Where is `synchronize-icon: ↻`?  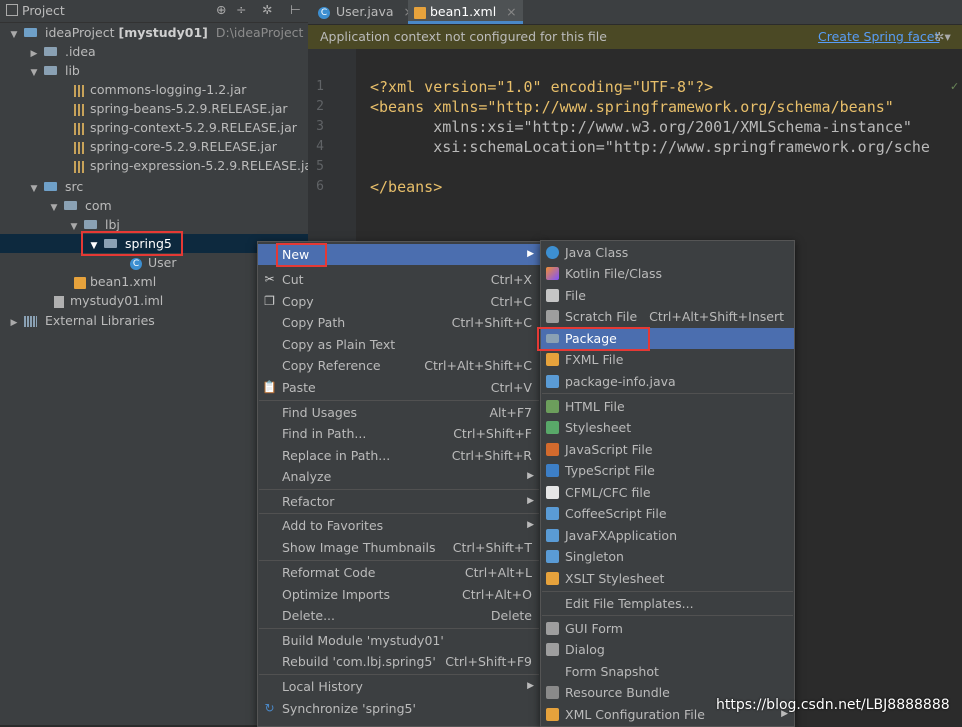 synchronize-icon: ↻ is located at coordinates (269, 708).